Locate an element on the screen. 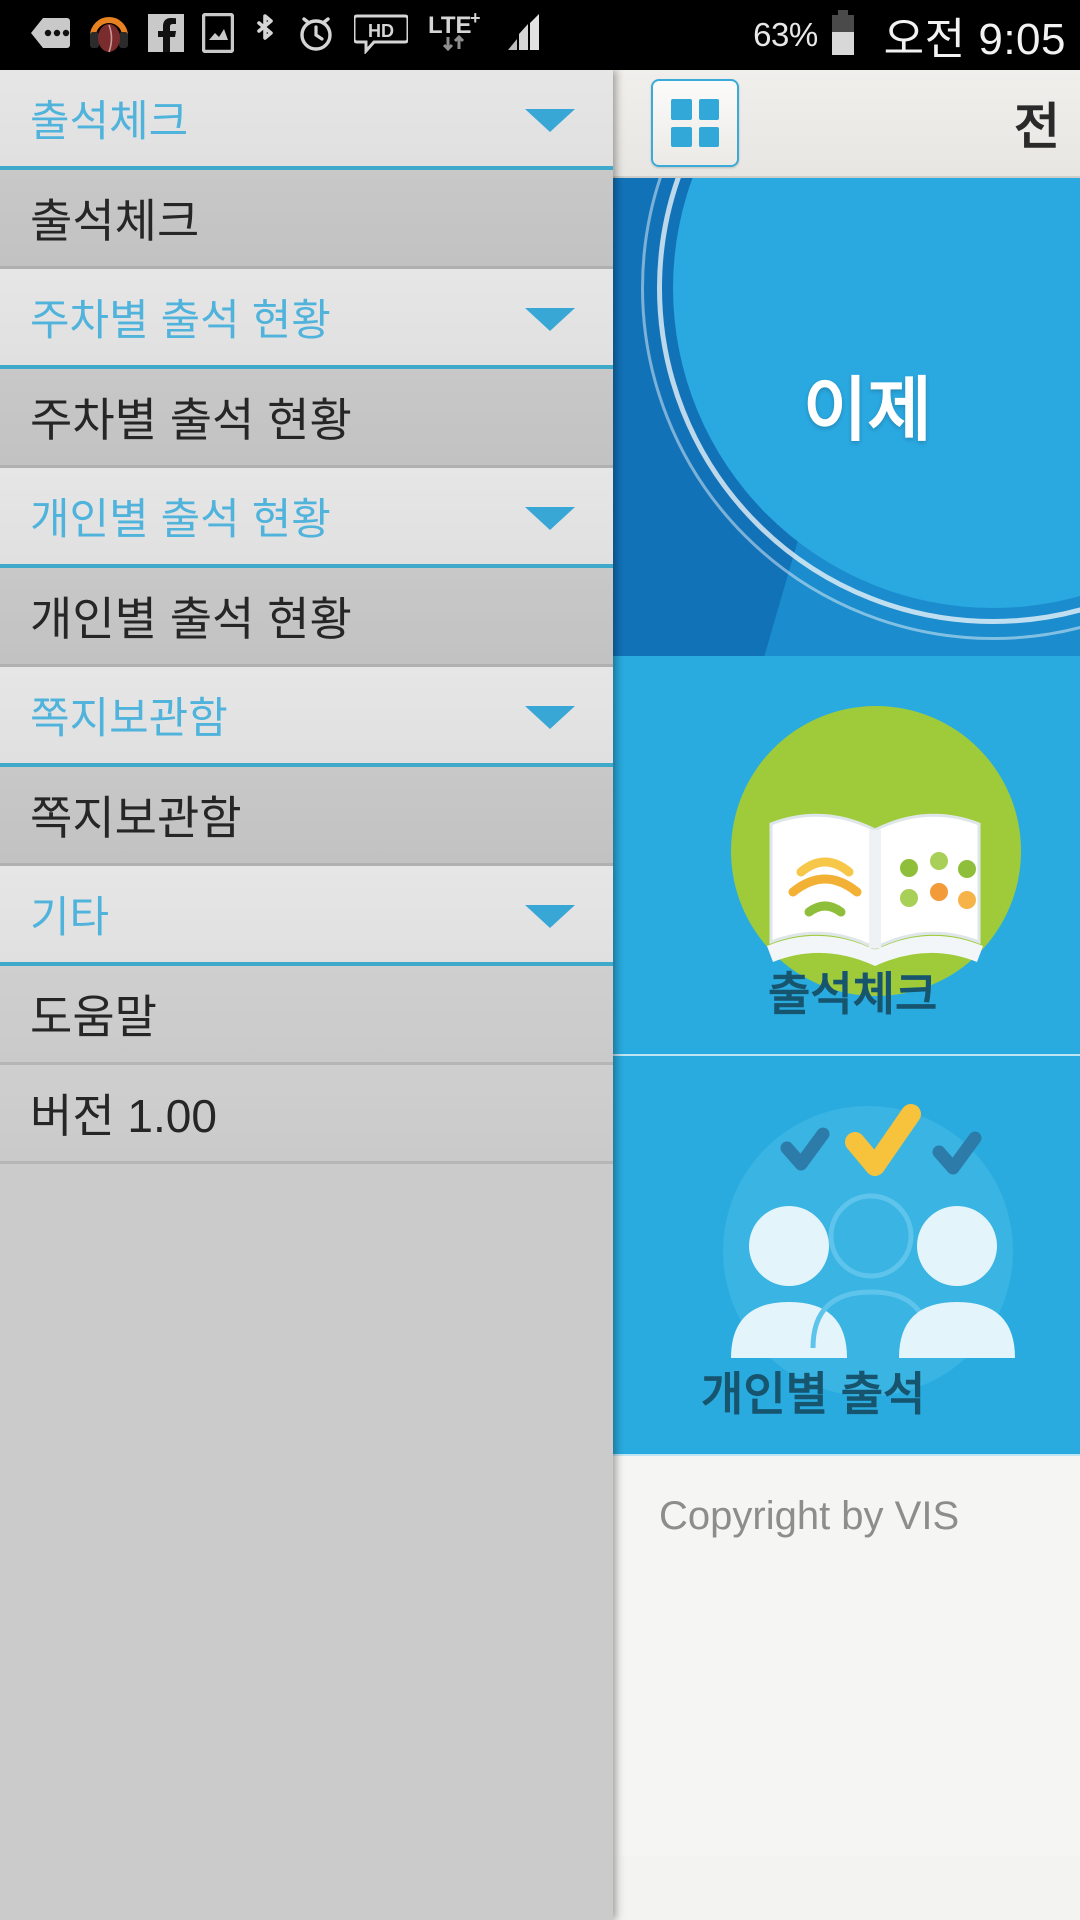 This screenshot has height=1920, width=1080. drawer-row-label: 기타 is located at coordinates (70, 918).